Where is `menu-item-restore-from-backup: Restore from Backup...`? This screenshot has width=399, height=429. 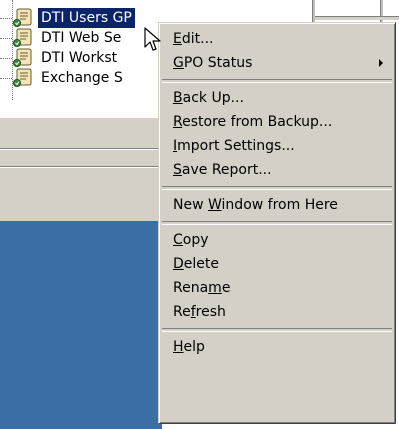 menu-item-restore-from-backup: Restore from Backup... is located at coordinates (277, 122).